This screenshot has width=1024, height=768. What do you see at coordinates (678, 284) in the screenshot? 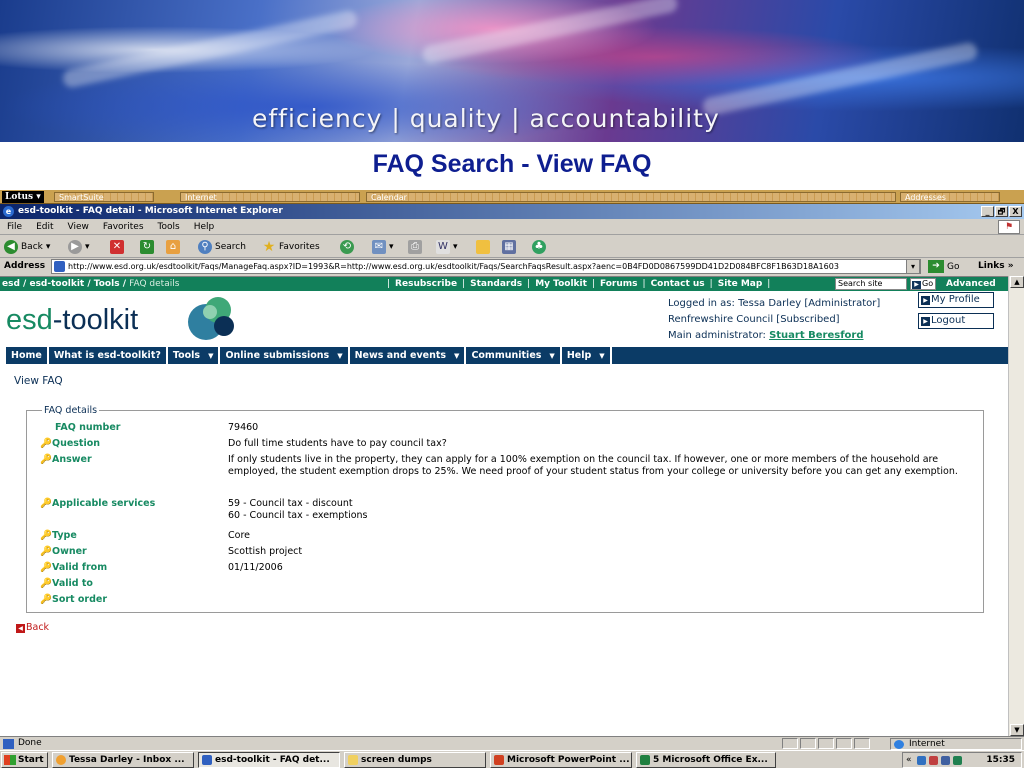
I see `link-contact-us: Contact us` at bounding box center [678, 284].